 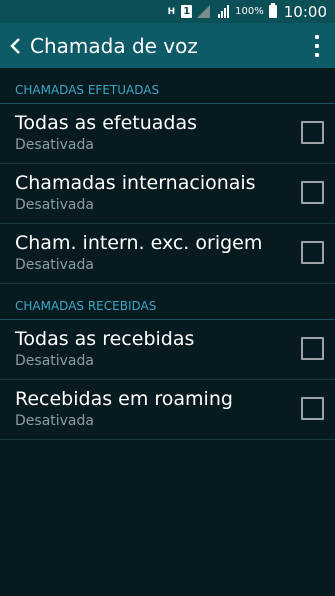 I want to click on item-title: Cham. intern. exc. origem, so click(x=139, y=243).